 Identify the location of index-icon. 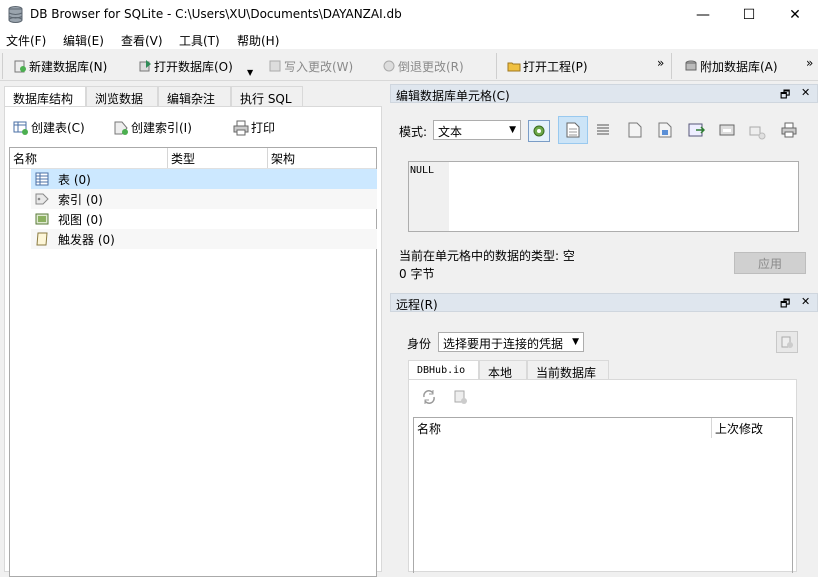
(42, 199).